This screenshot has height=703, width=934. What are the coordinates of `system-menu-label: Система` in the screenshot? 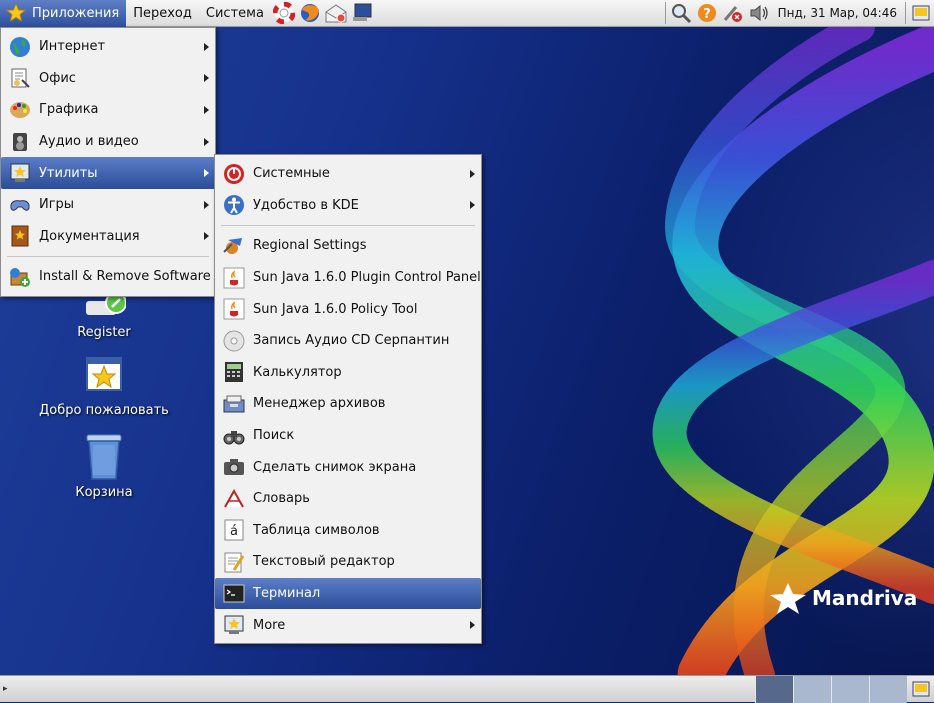 It's located at (234, 13).